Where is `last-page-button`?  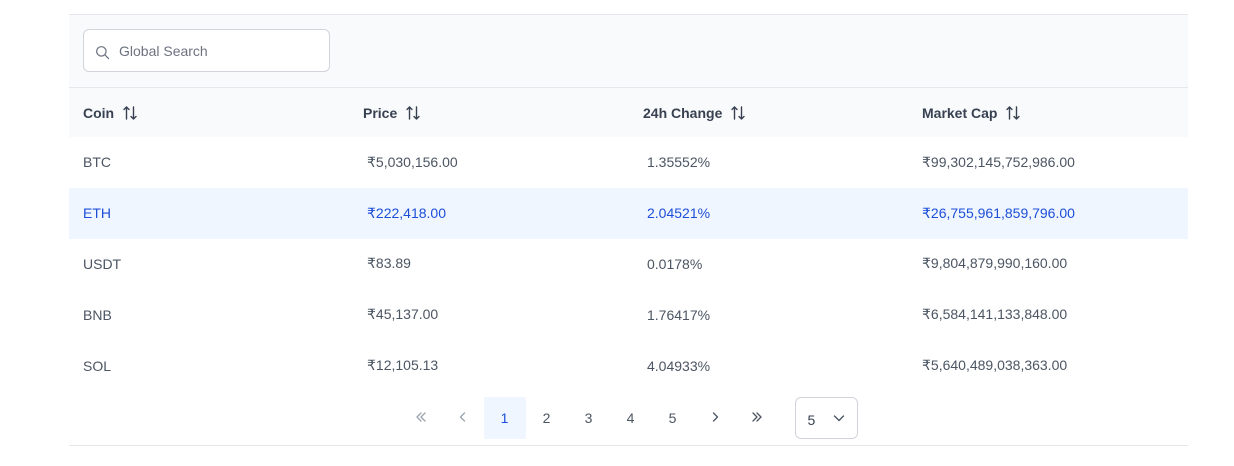 last-page-button is located at coordinates (757, 418).